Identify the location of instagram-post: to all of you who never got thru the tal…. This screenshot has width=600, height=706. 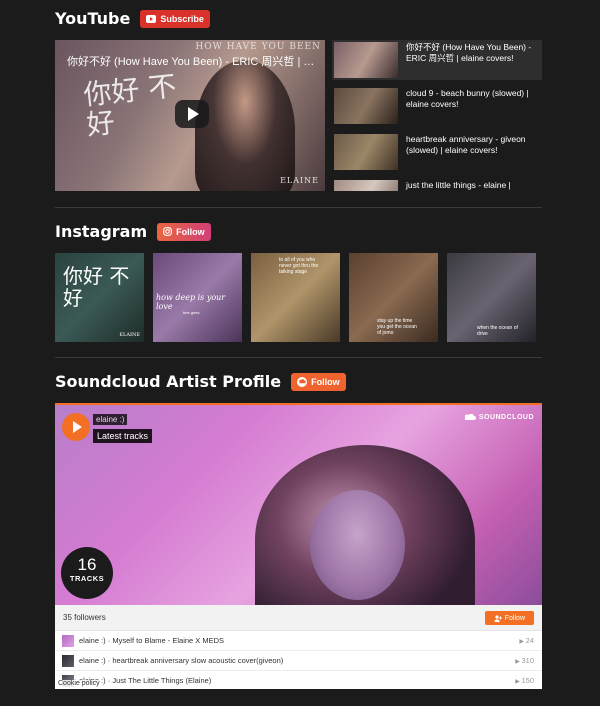
(295, 297).